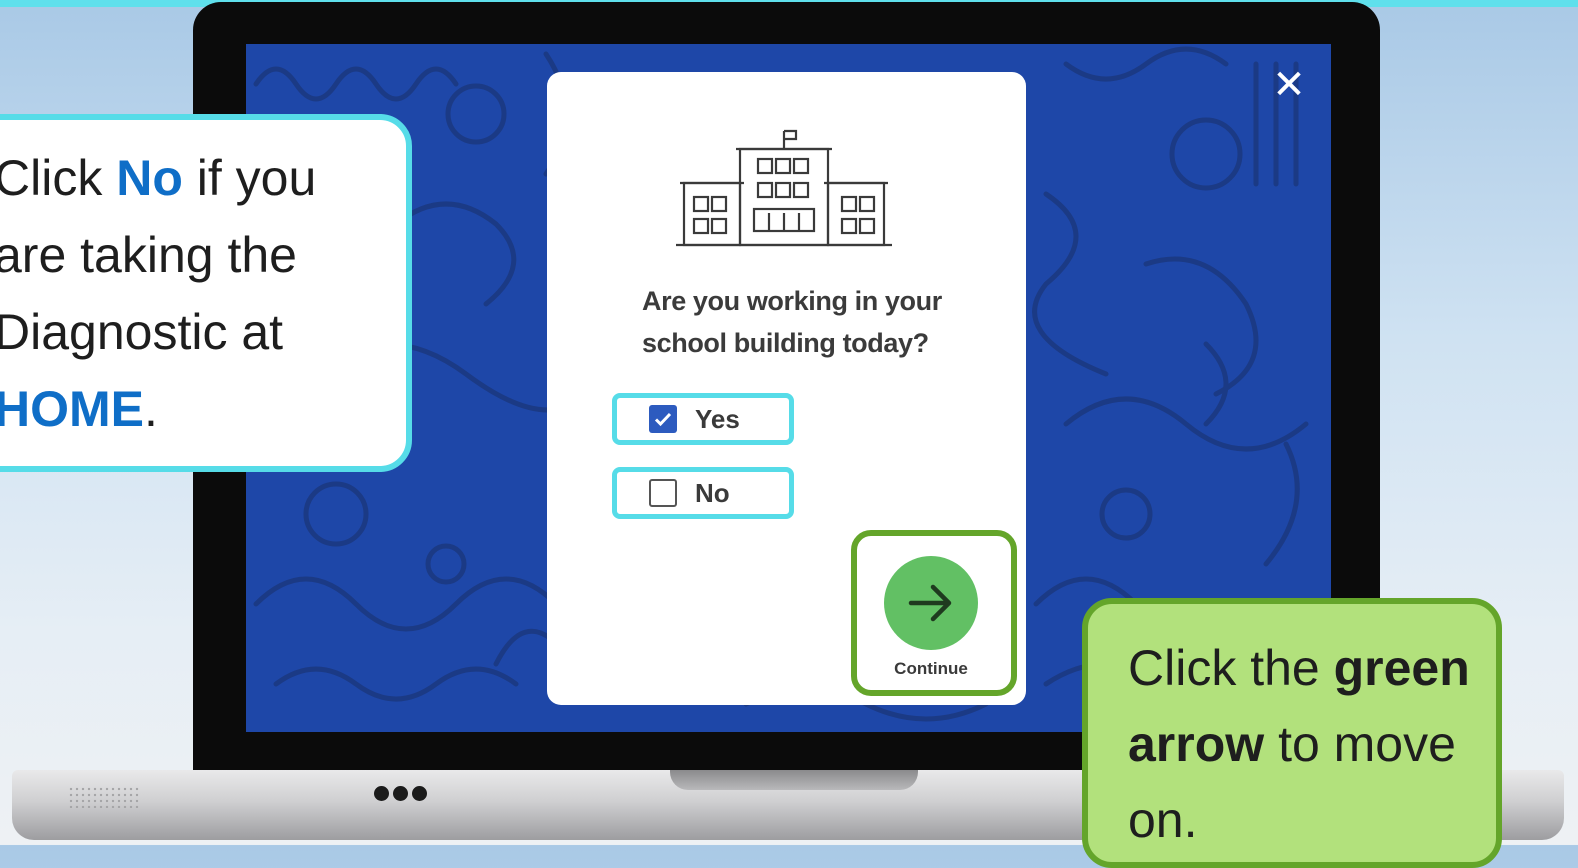 This screenshot has height=868, width=1578. Describe the element at coordinates (792, 301) in the screenshot. I see `question-line-1: Are you working in your` at that location.